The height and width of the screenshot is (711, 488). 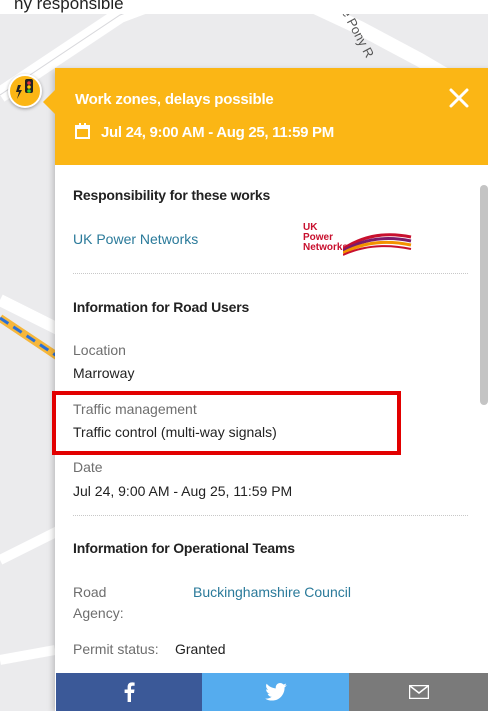 What do you see at coordinates (459, 98) in the screenshot?
I see `close-icon` at bounding box center [459, 98].